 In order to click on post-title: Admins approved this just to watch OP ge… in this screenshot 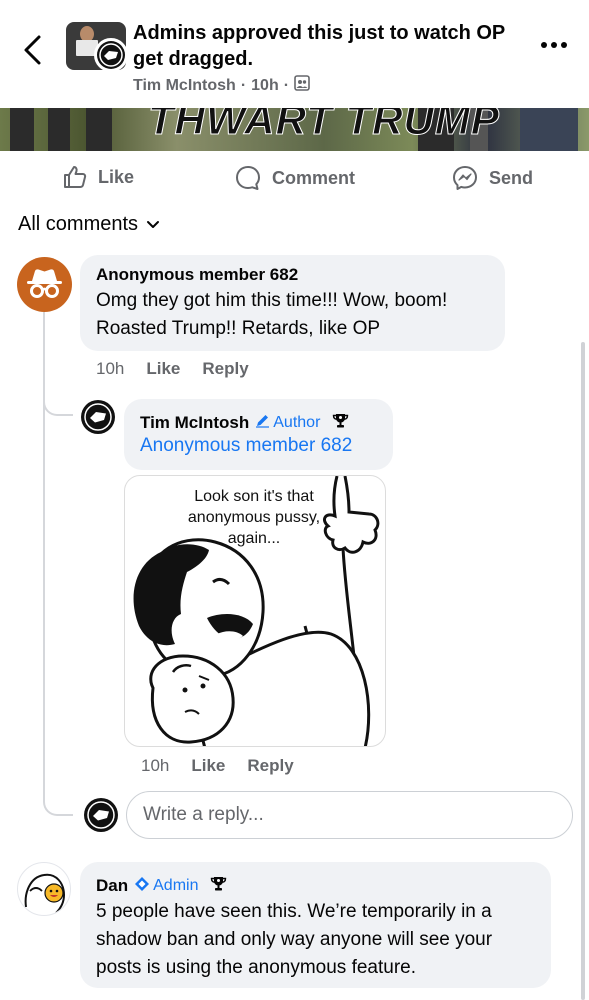, I will do `click(333, 46)`.